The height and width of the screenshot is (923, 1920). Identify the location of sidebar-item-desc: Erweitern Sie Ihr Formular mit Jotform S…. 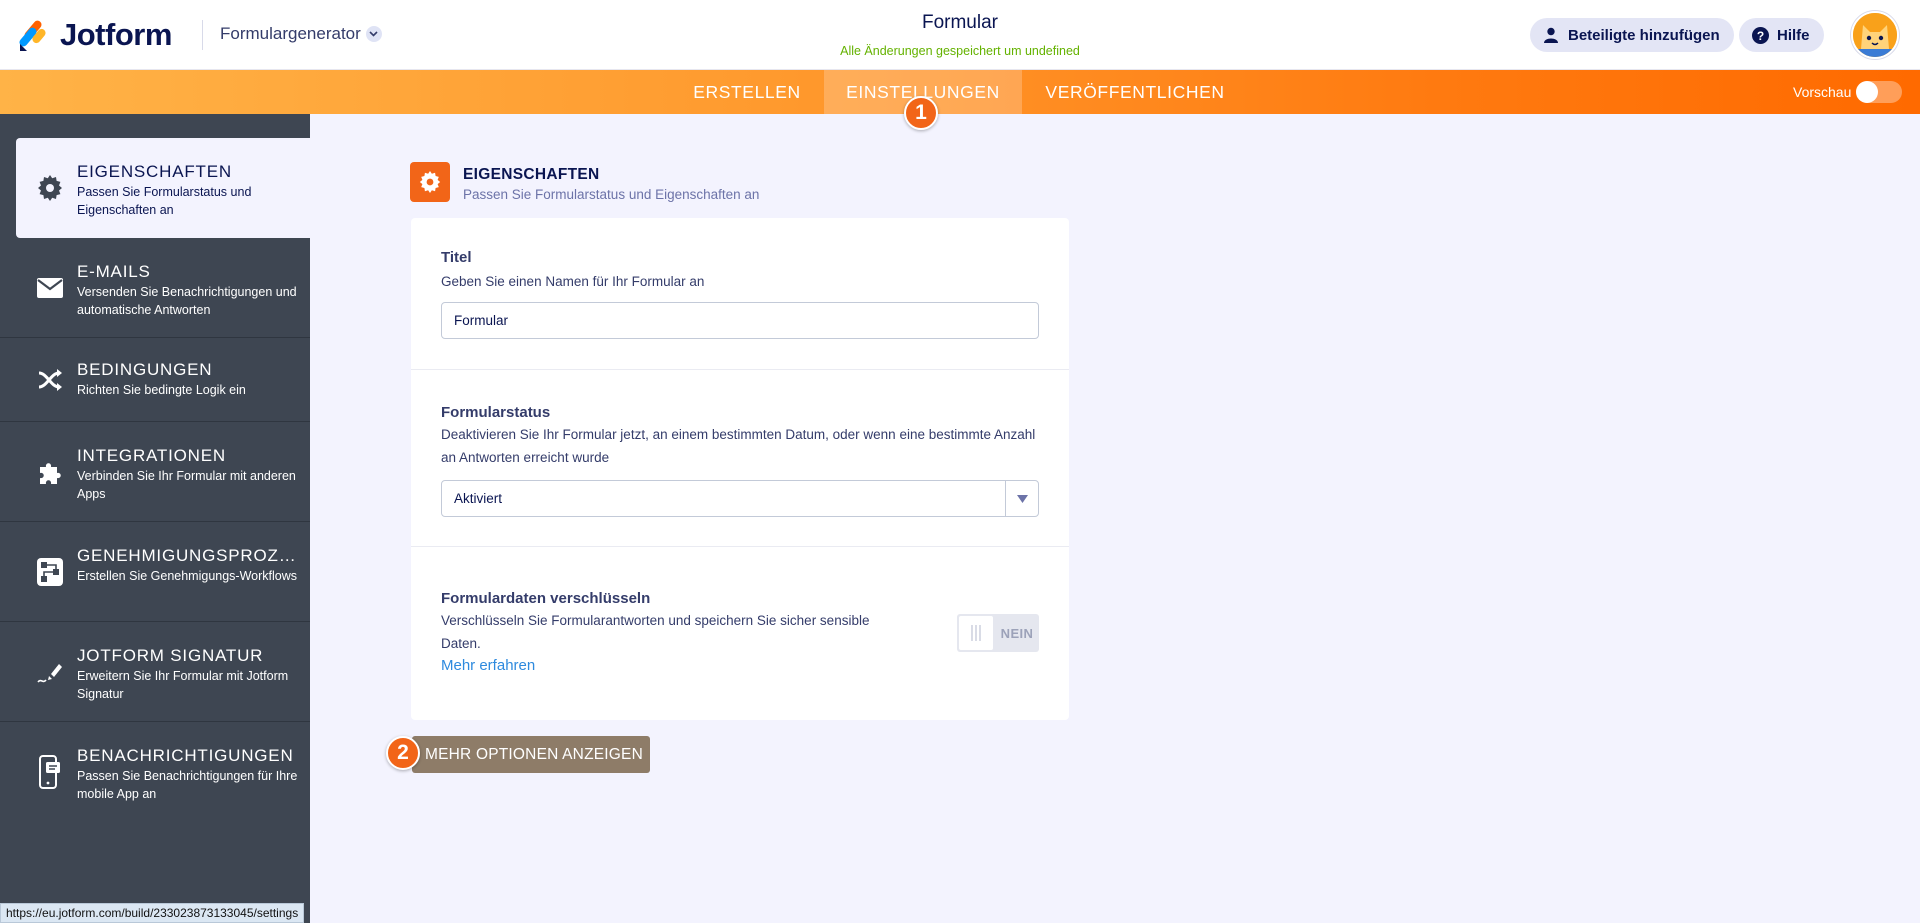
(183, 685).